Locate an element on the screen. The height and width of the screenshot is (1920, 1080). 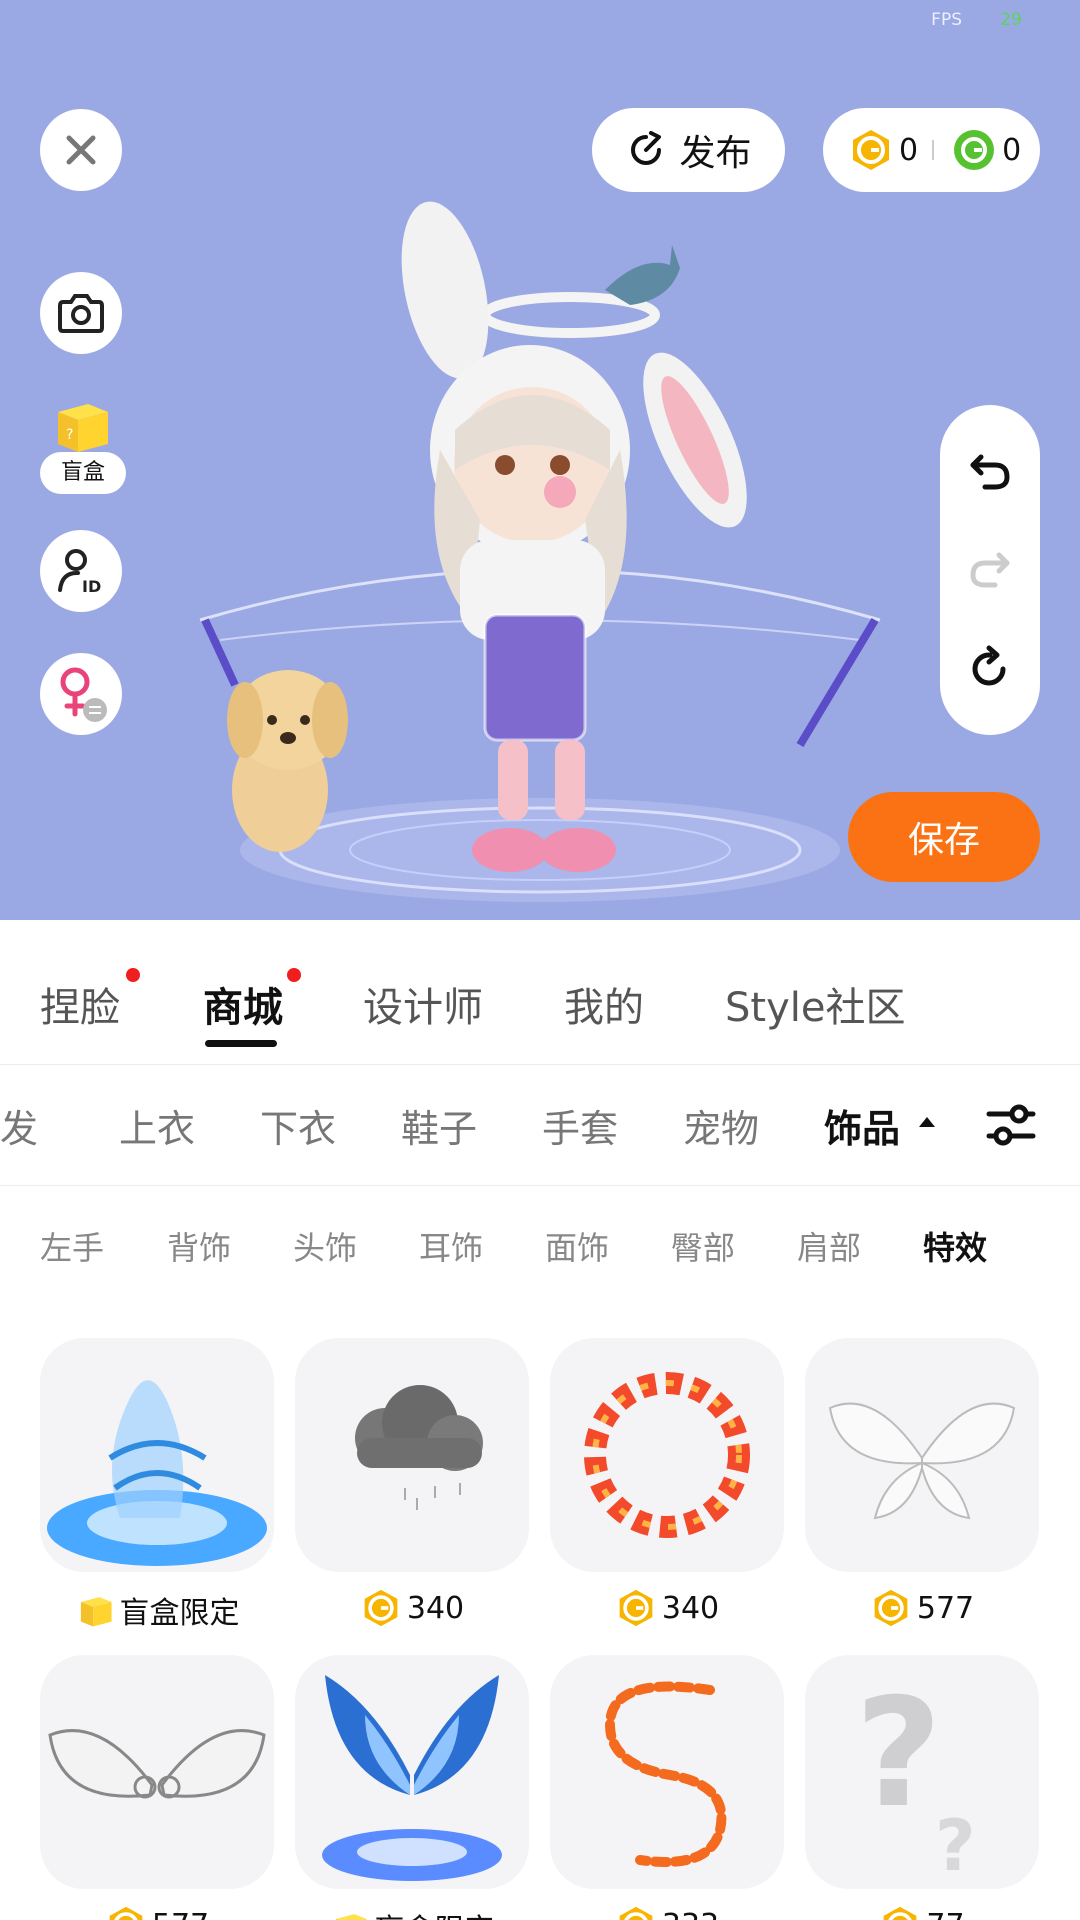
publish-icon is located at coordinates (646, 148).